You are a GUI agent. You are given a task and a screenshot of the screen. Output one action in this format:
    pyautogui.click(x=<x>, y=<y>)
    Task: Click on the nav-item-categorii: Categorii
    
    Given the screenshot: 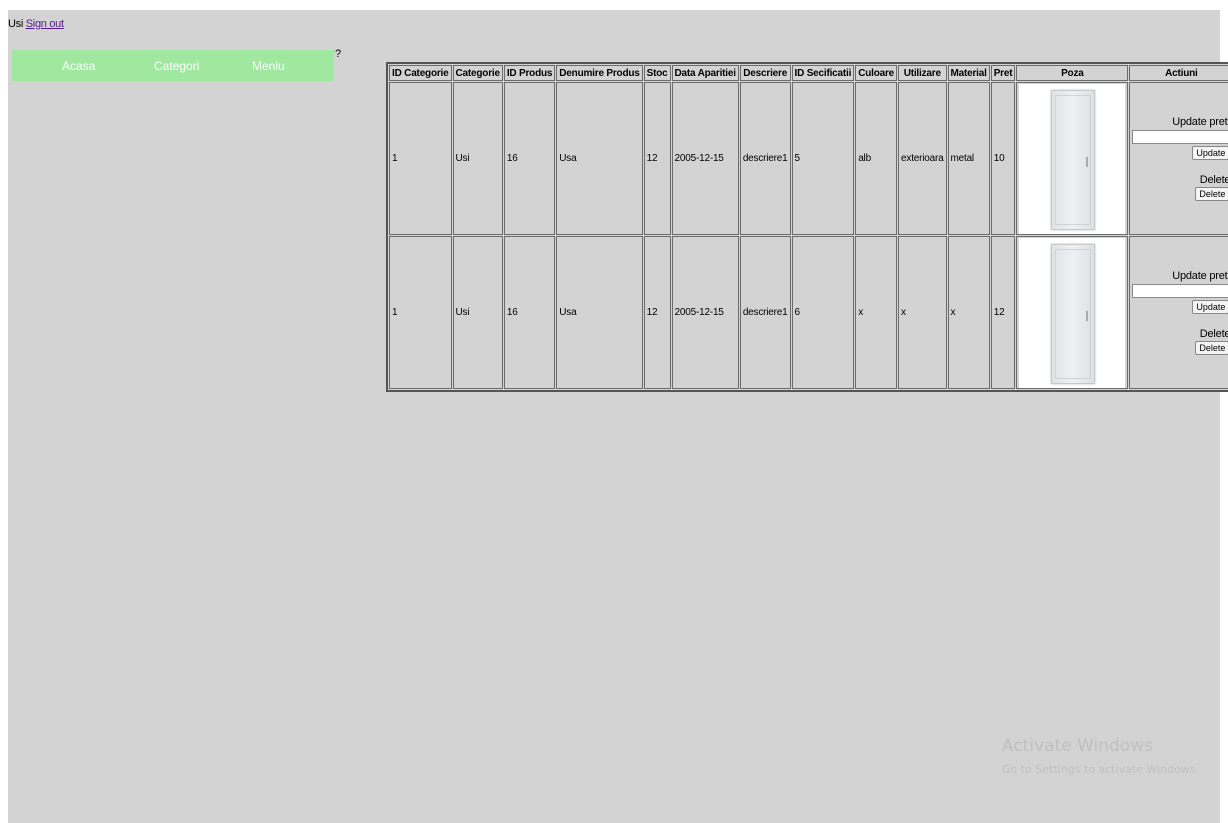 What is the action you would take?
    pyautogui.click(x=177, y=66)
    